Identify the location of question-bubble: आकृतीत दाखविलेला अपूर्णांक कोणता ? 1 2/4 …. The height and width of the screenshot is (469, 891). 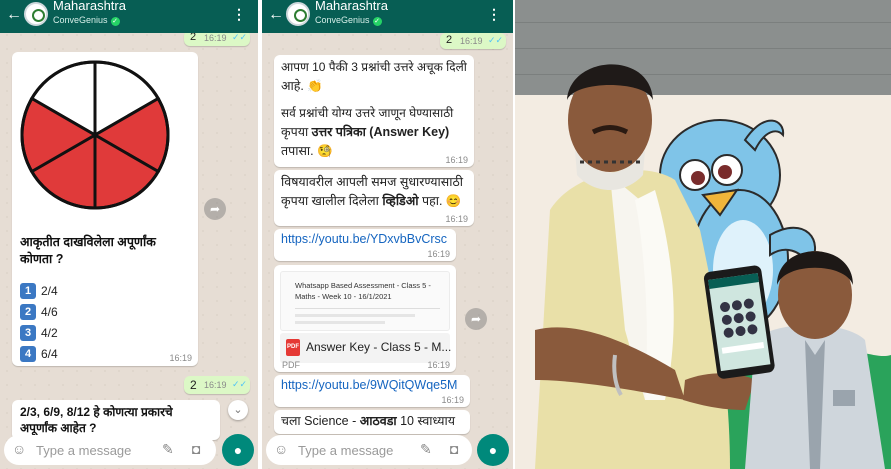
(105, 209).